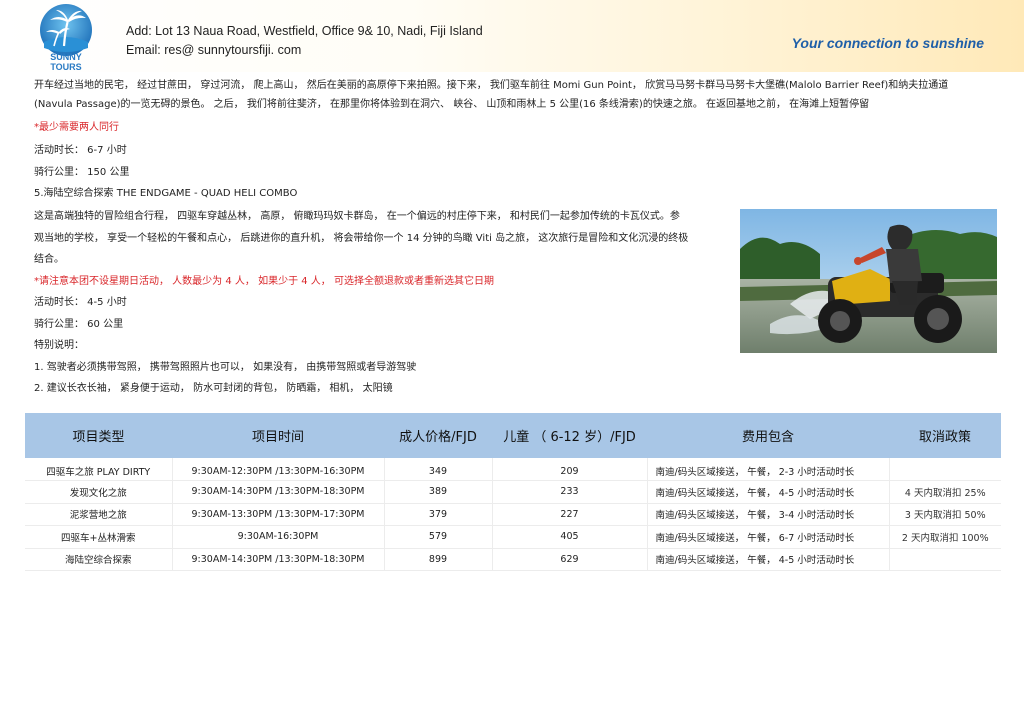 The height and width of the screenshot is (724, 1024). I want to click on cell-child: 629, so click(570, 559).